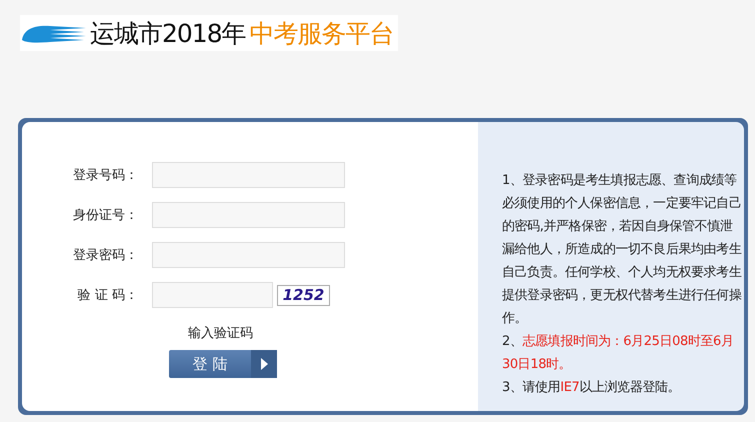  What do you see at coordinates (264, 364) in the screenshot?
I see `caret-icon` at bounding box center [264, 364].